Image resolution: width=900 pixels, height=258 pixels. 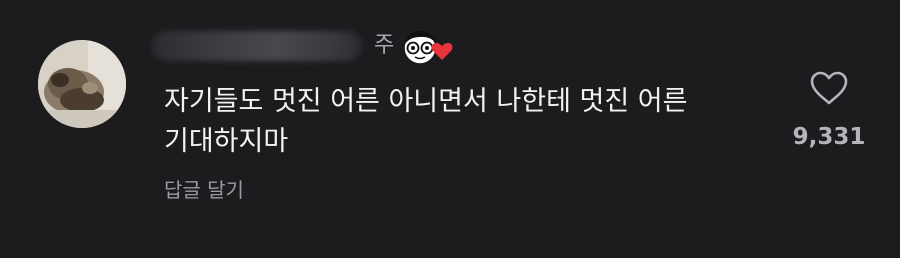 I want to click on smiling-face-with-heart-badge-icon, so click(x=428, y=47).